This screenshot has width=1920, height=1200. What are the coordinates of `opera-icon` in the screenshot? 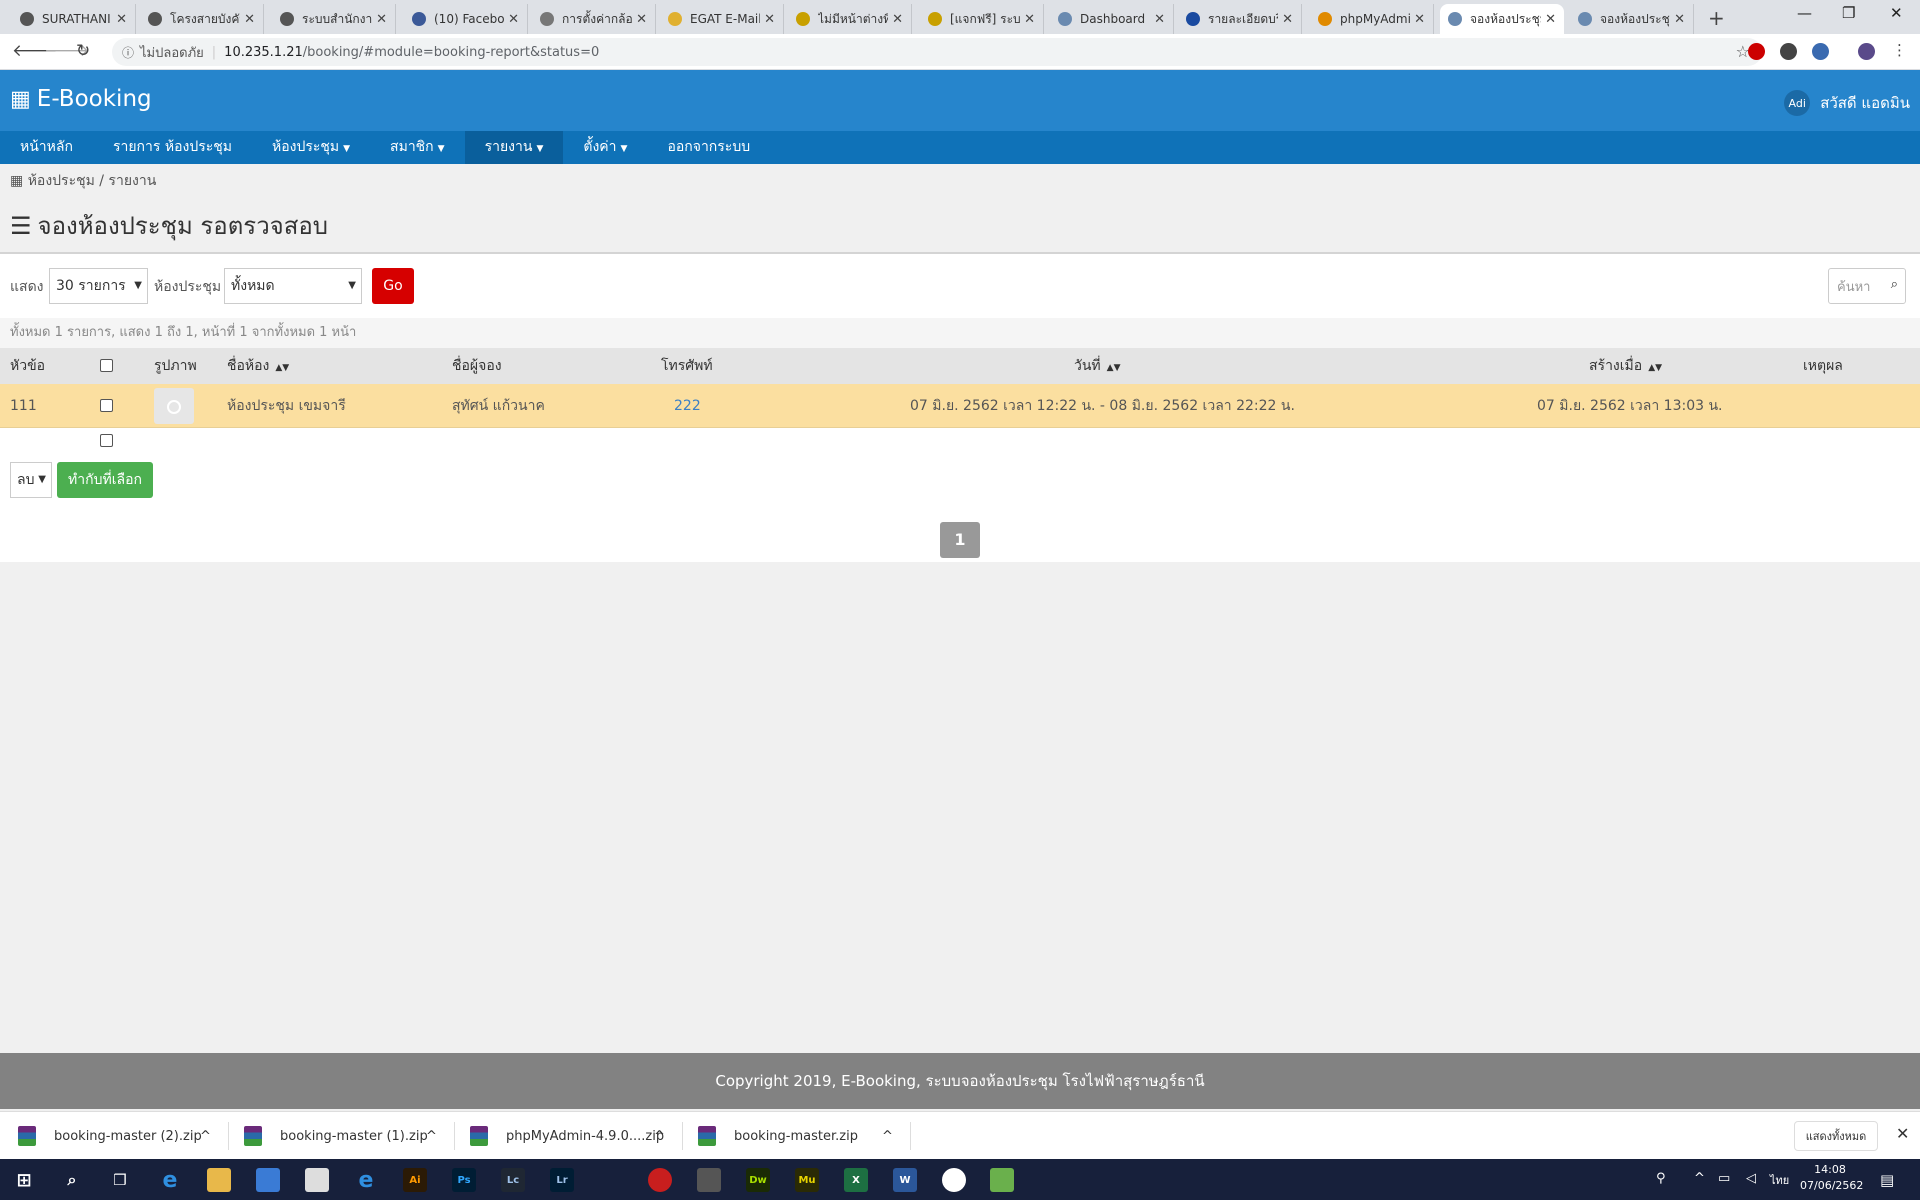 It's located at (660, 1180).